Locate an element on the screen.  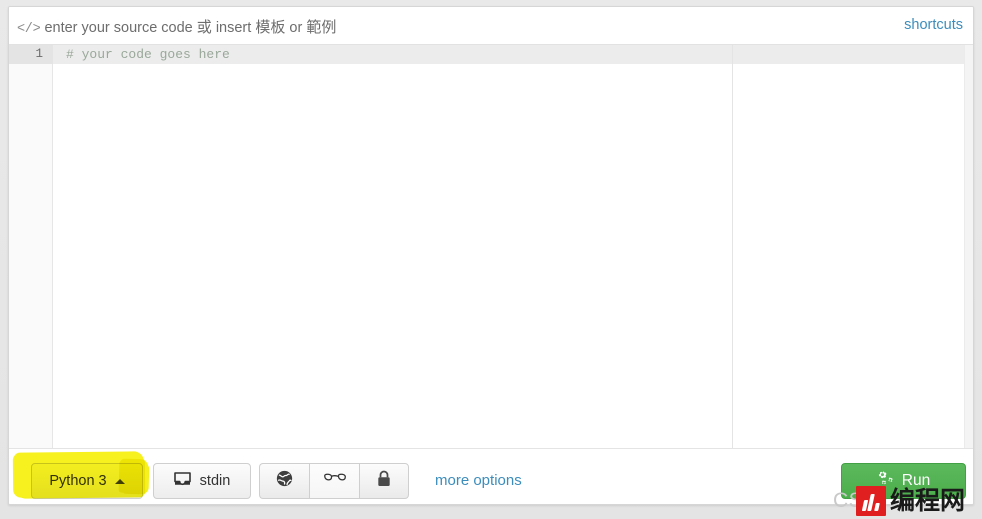
header-text-or-cjk: 或 is located at coordinates (204, 27).